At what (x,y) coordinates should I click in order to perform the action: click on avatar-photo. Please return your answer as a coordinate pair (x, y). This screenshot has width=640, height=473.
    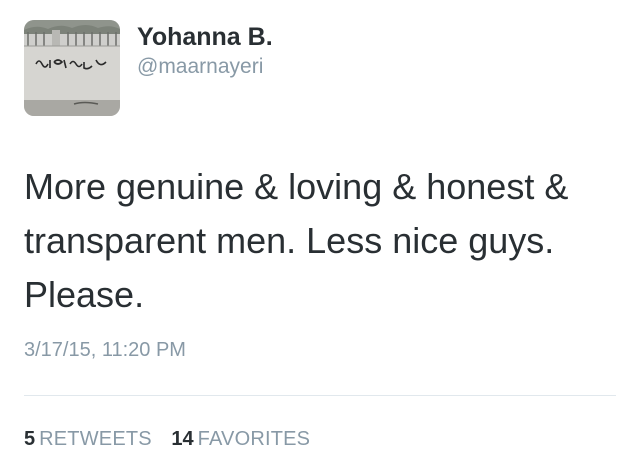
    Looking at the image, I should click on (72, 68).